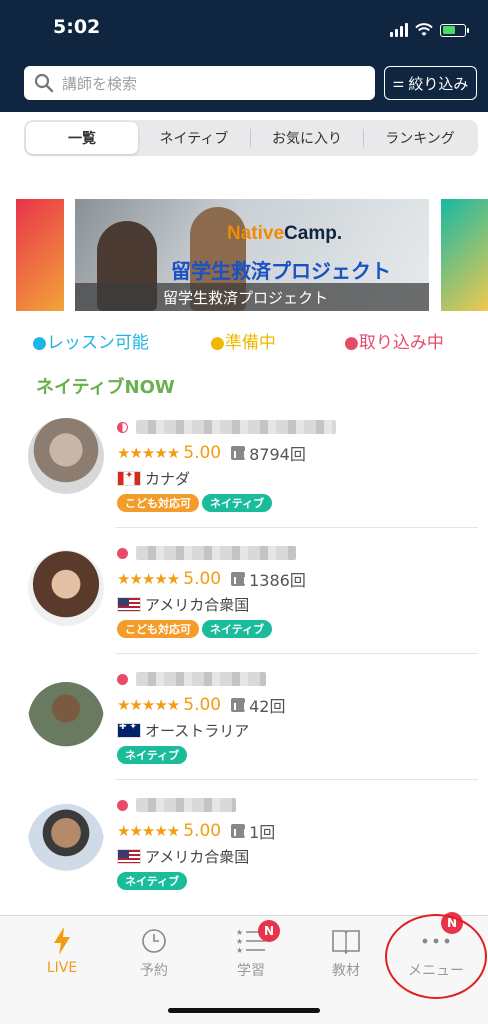 The width and height of the screenshot is (488, 1024). Describe the element at coordinates (197, 730) in the screenshot. I see `country: オーストラリア` at that location.